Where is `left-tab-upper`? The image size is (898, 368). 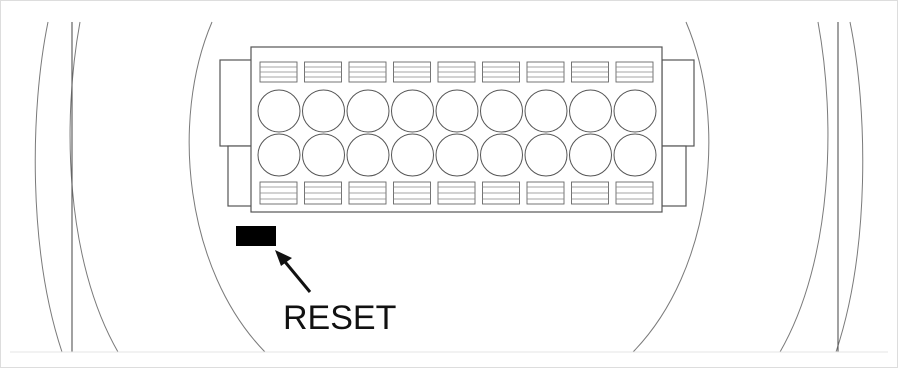
left-tab-upper is located at coordinates (236, 103).